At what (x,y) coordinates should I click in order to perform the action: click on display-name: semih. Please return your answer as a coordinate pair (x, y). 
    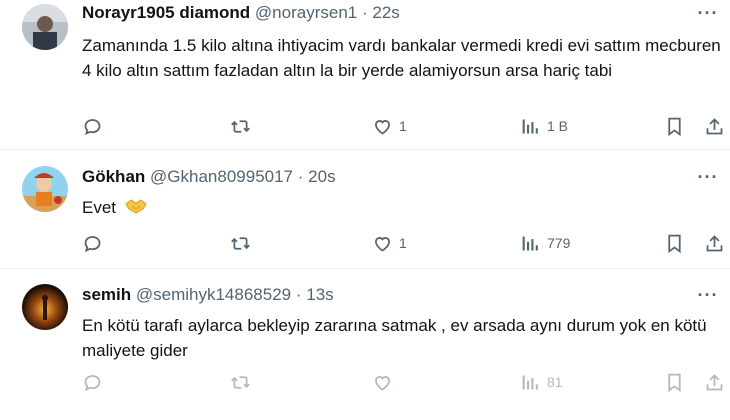
    Looking at the image, I should click on (106, 294).